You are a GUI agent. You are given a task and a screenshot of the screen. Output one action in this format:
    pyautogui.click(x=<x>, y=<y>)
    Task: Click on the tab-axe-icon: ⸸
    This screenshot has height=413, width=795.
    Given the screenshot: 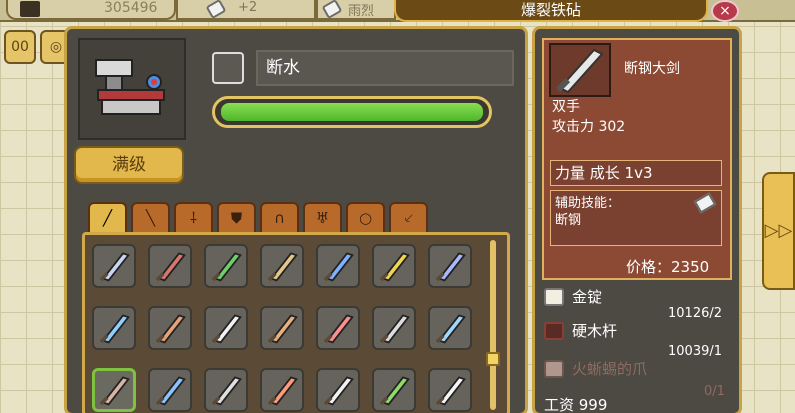 What is the action you would take?
    pyautogui.click(x=193, y=218)
    